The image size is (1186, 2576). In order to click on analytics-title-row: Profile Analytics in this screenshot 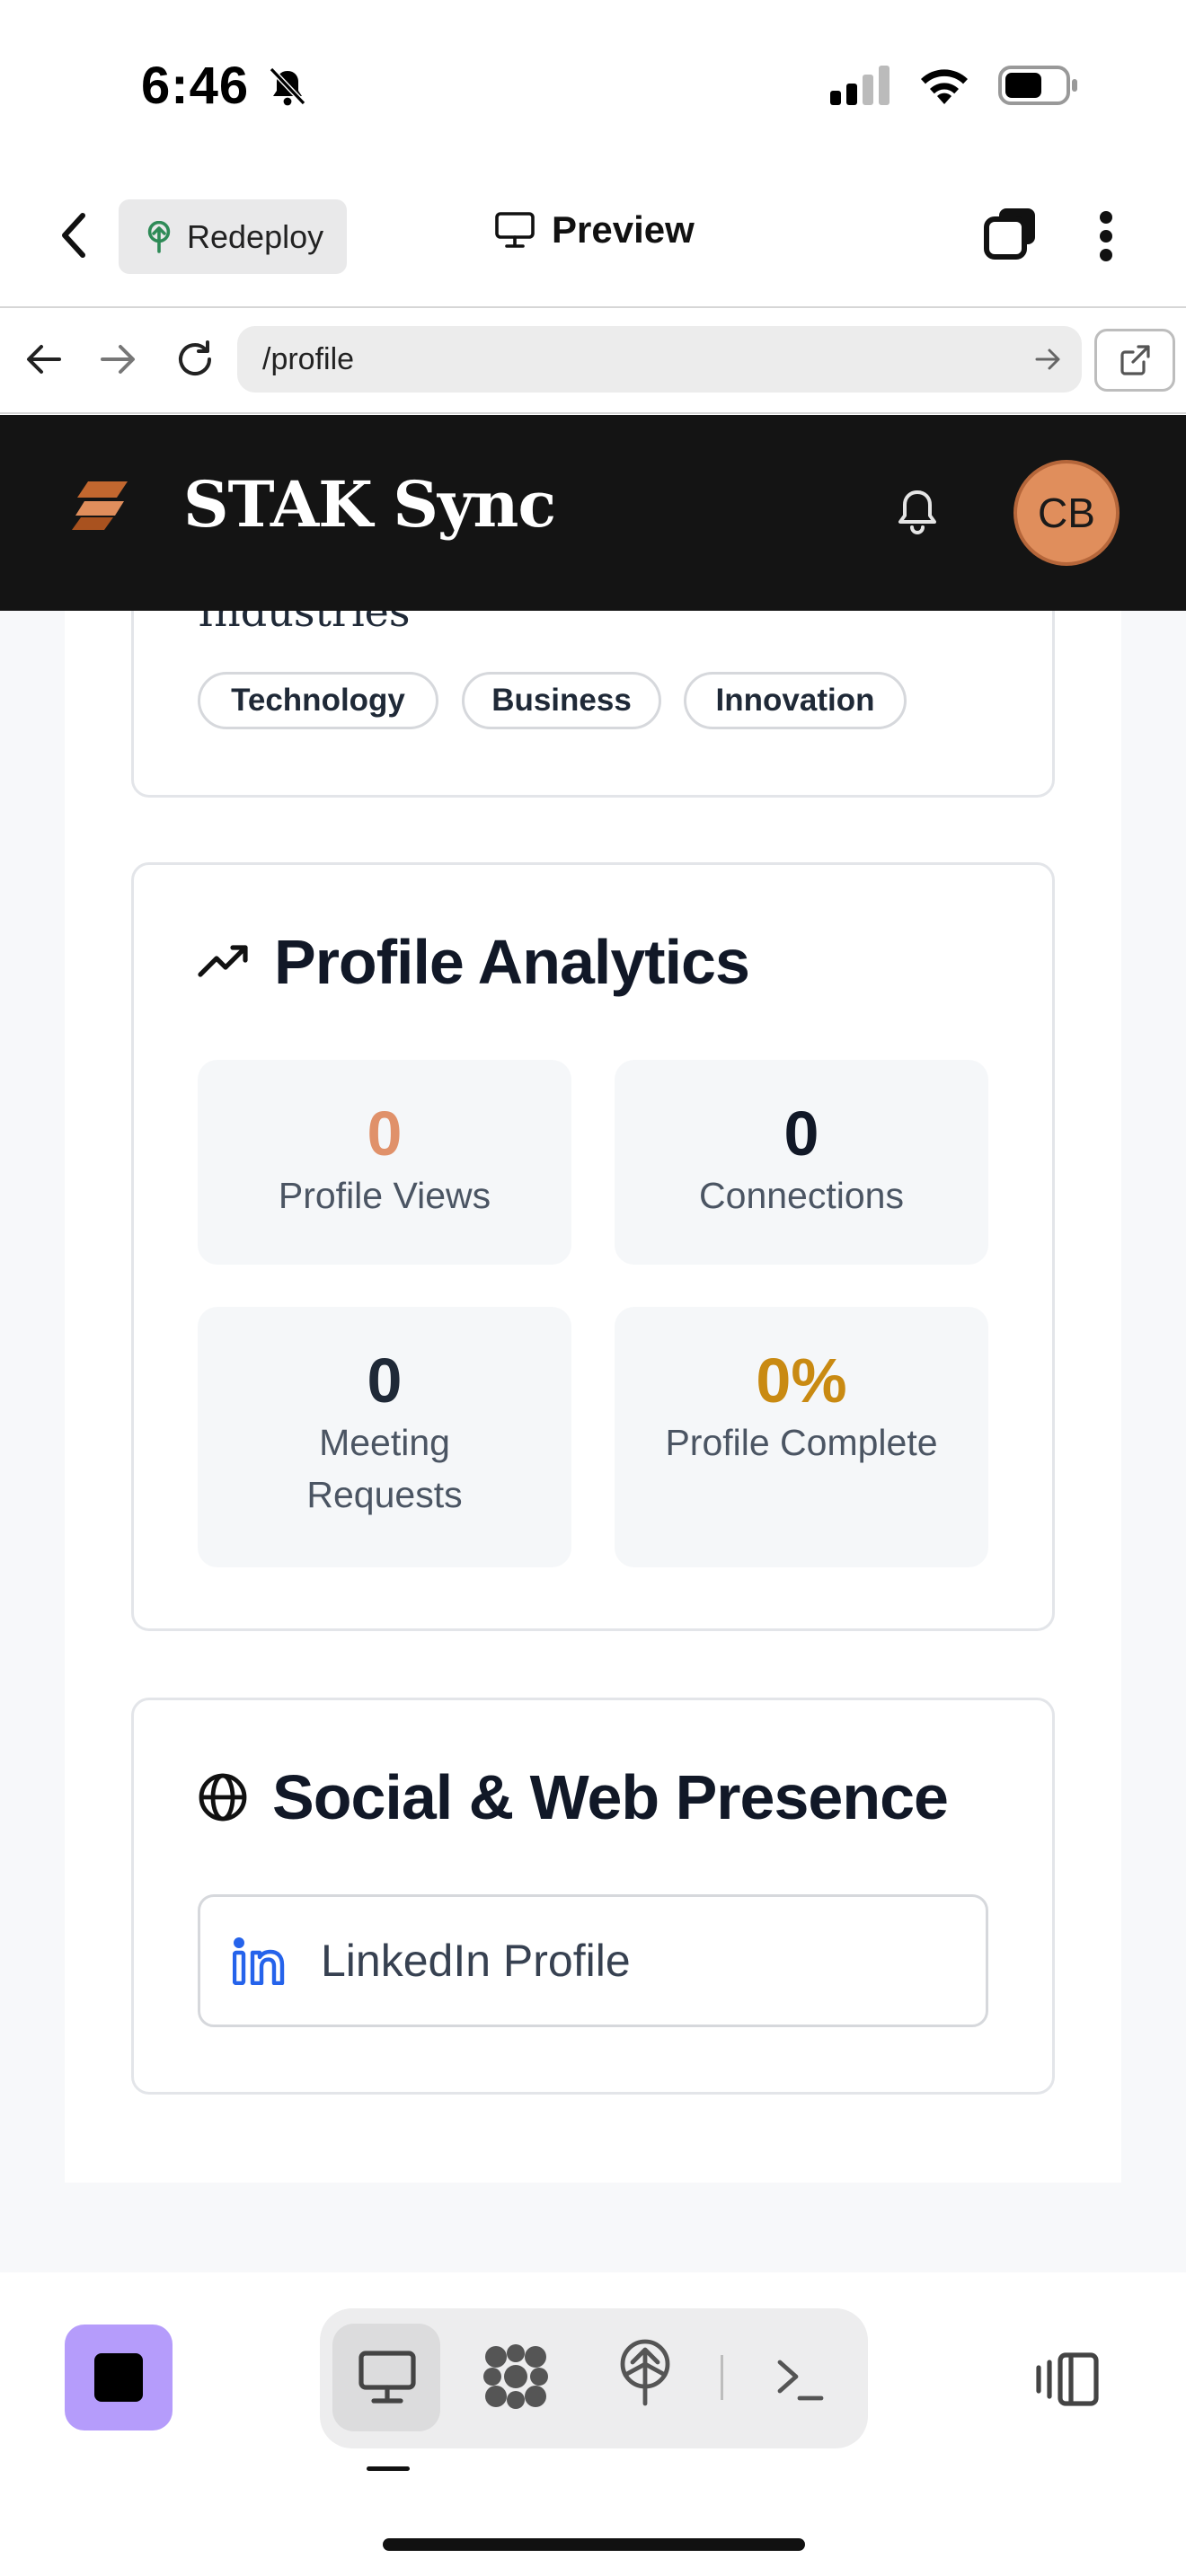, I will do `click(473, 962)`.